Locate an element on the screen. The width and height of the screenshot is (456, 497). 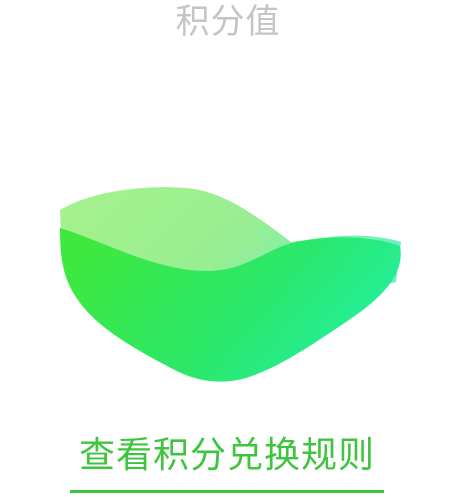
rules-link-underline is located at coordinates (227, 491).